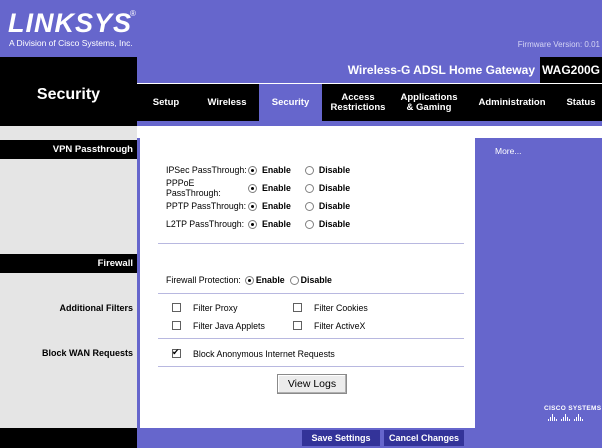 The height and width of the screenshot is (448, 602). I want to click on ipsec-enable-radio, so click(252, 170).